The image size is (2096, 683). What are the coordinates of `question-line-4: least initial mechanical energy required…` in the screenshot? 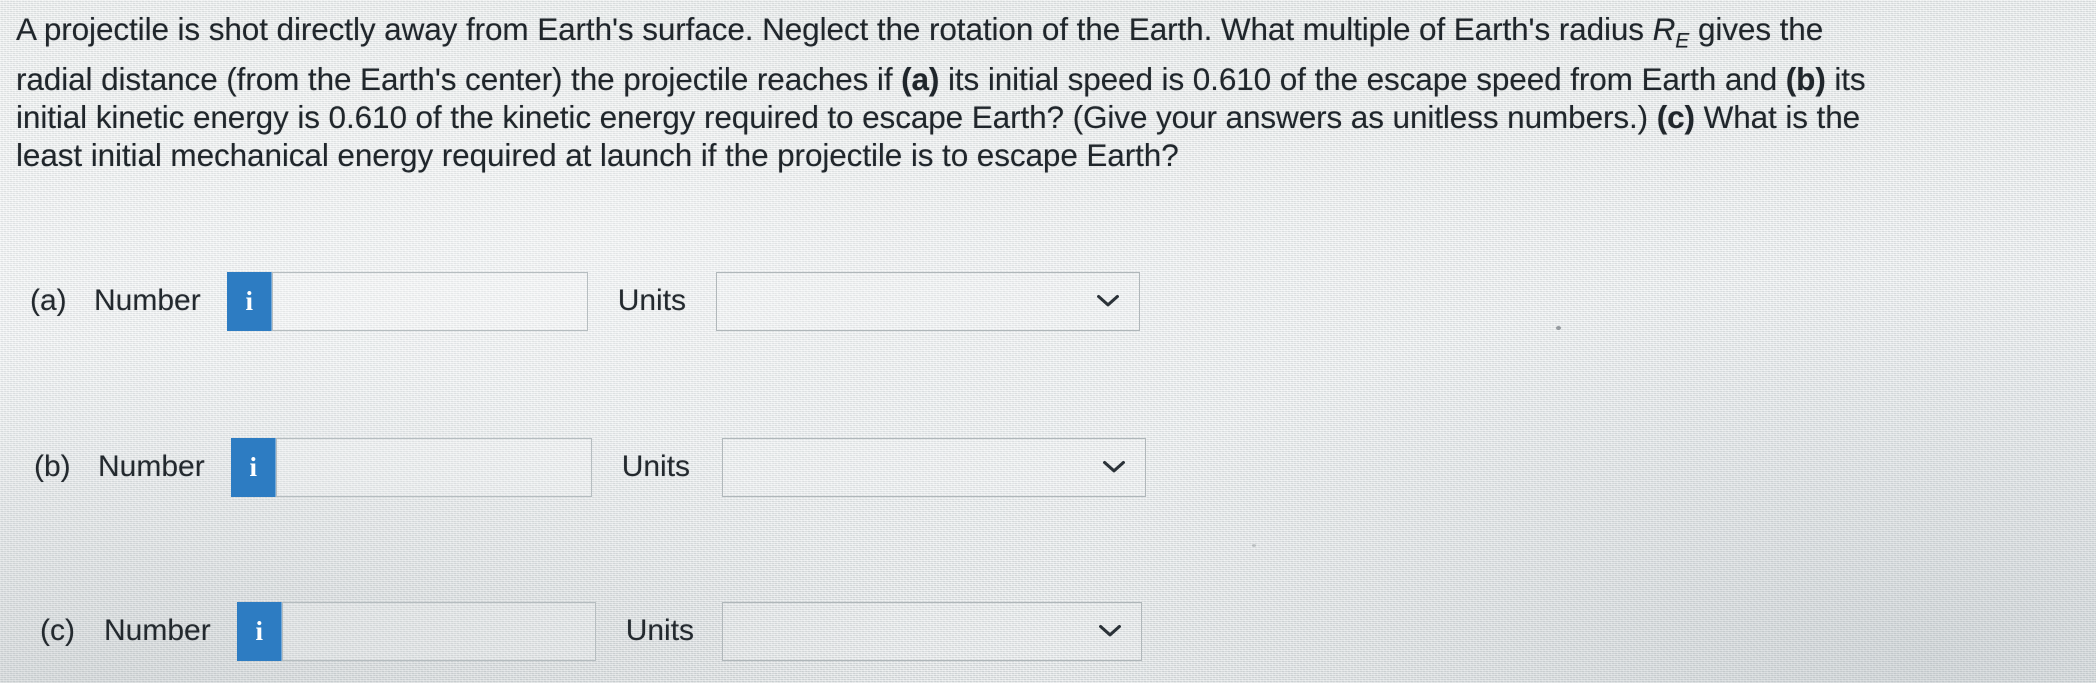 It's located at (597, 155).